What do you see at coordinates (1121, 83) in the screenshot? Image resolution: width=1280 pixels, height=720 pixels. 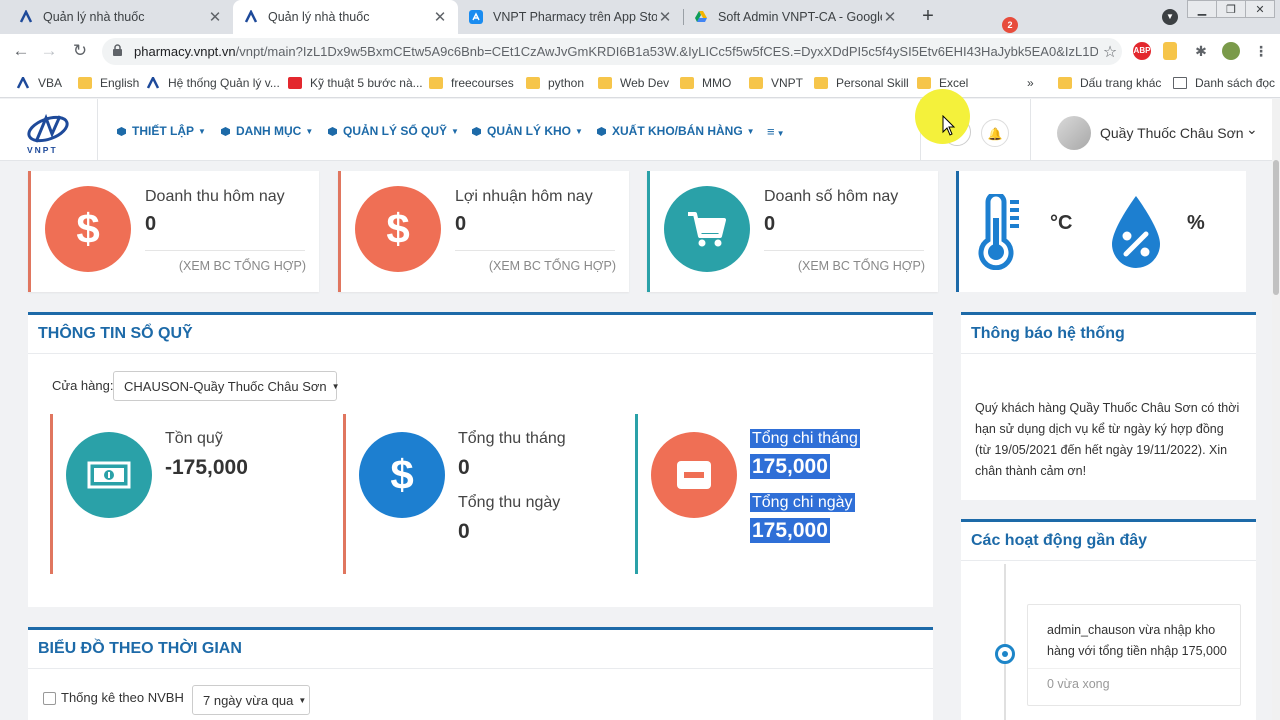 I see `bookmark-label: Dấu trang khác` at bounding box center [1121, 83].